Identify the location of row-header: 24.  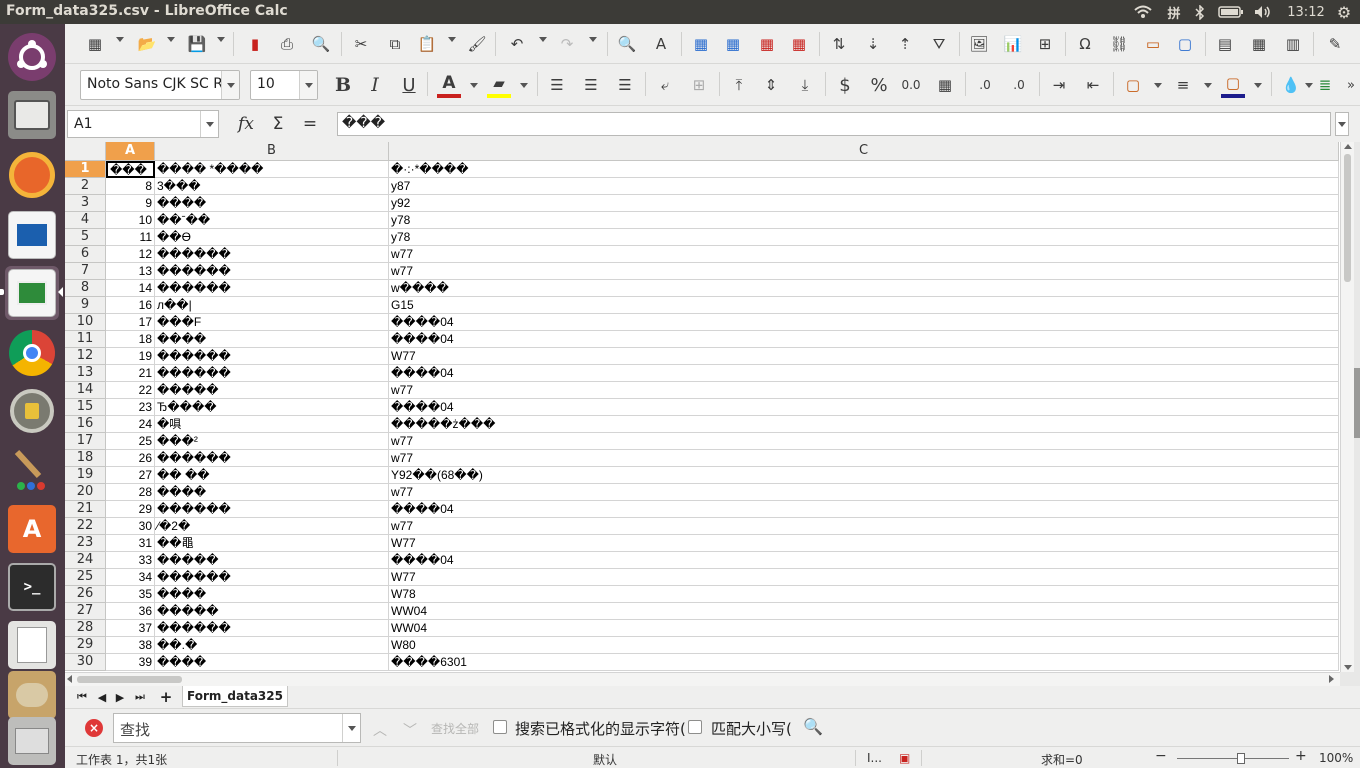
(85, 560).